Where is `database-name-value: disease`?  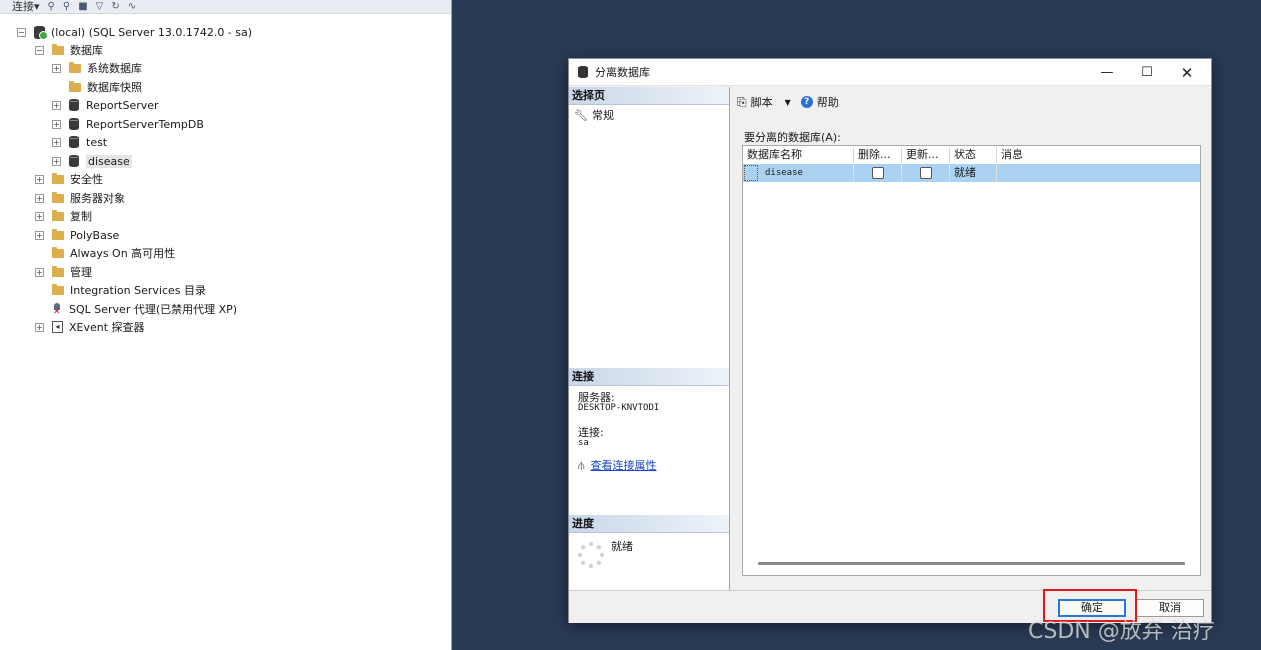
database-name-value: disease is located at coordinates (784, 173).